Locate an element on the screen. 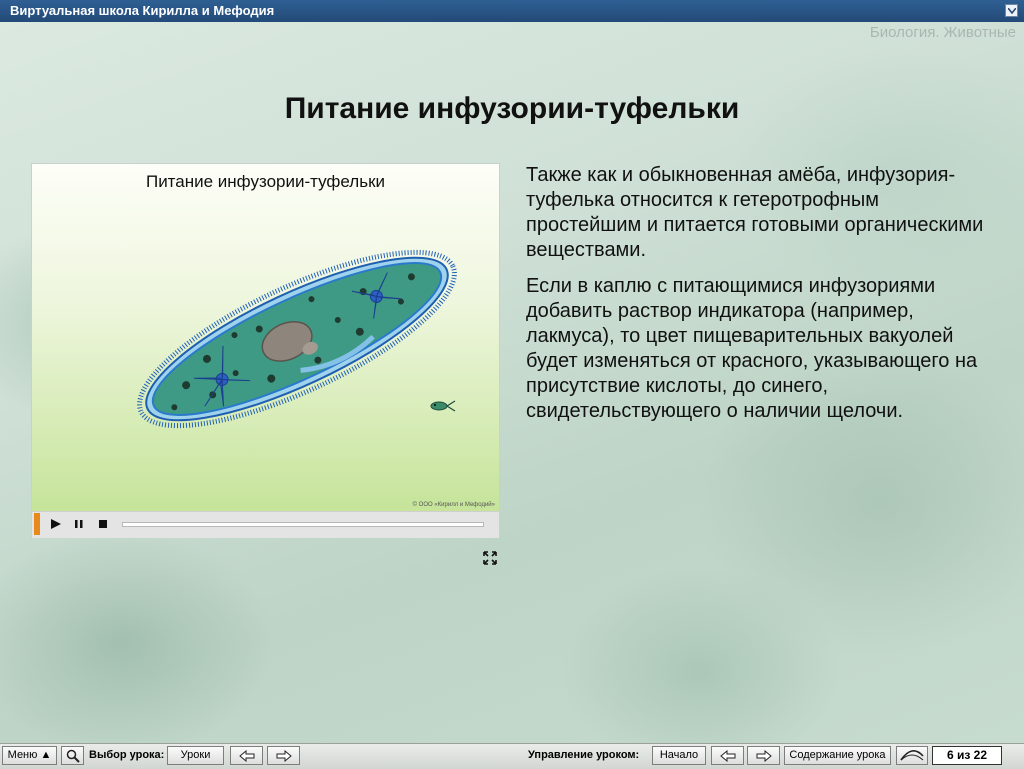 Image resolution: width=1024 pixels, height=769 pixels. lesson-title: Питание инфузории-туфельки is located at coordinates (512, 108).